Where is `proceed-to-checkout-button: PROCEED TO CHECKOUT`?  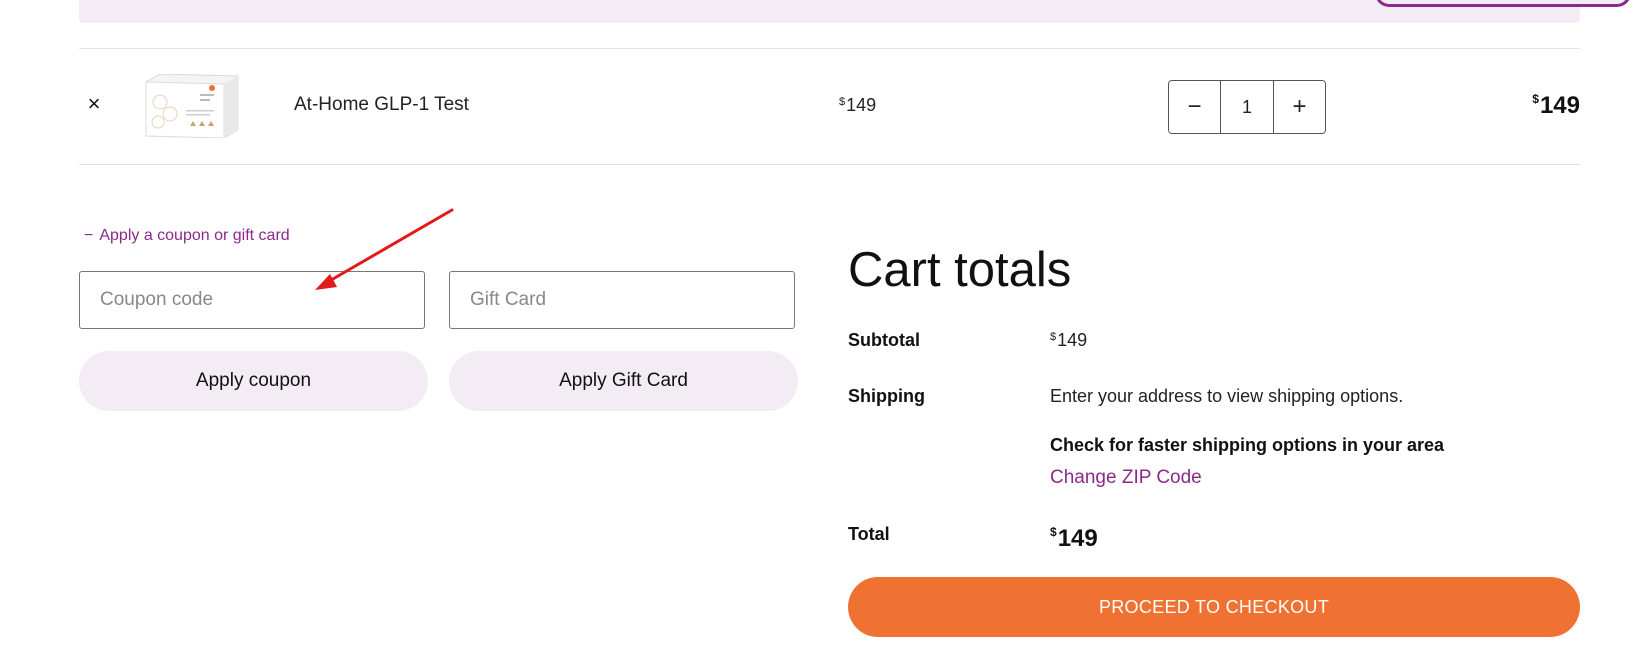
proceed-to-checkout-button: PROCEED TO CHECKOUT is located at coordinates (1214, 607).